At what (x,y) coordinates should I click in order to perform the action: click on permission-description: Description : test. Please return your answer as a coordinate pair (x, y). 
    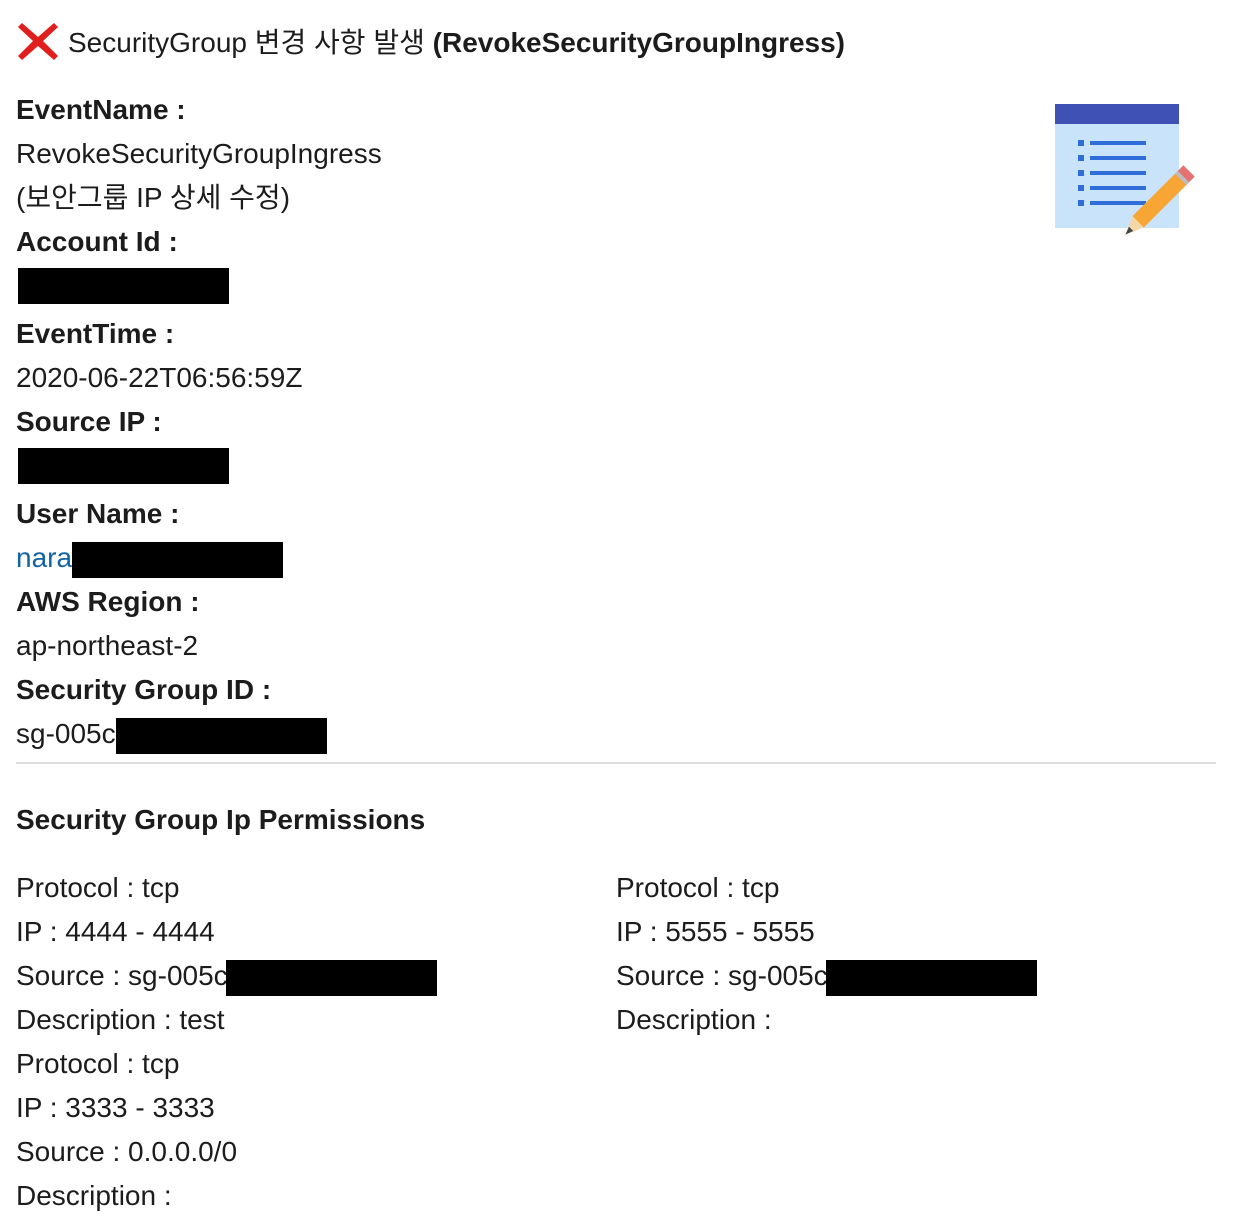
    Looking at the image, I should click on (120, 1019).